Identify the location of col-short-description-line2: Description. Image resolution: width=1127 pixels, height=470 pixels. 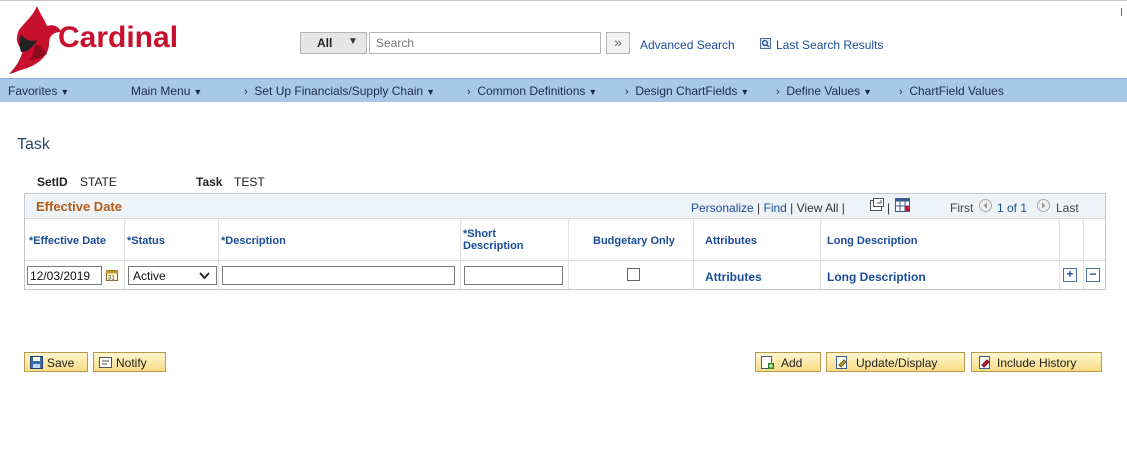
(493, 246).